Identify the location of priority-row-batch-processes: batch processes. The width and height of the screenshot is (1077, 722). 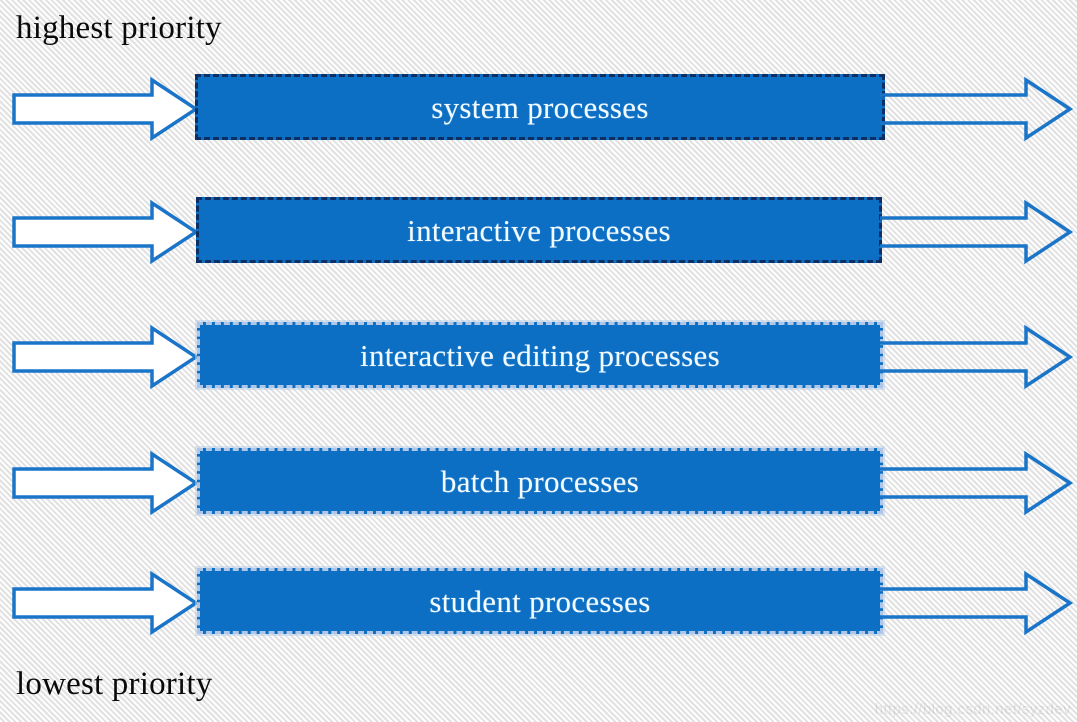
(538, 483).